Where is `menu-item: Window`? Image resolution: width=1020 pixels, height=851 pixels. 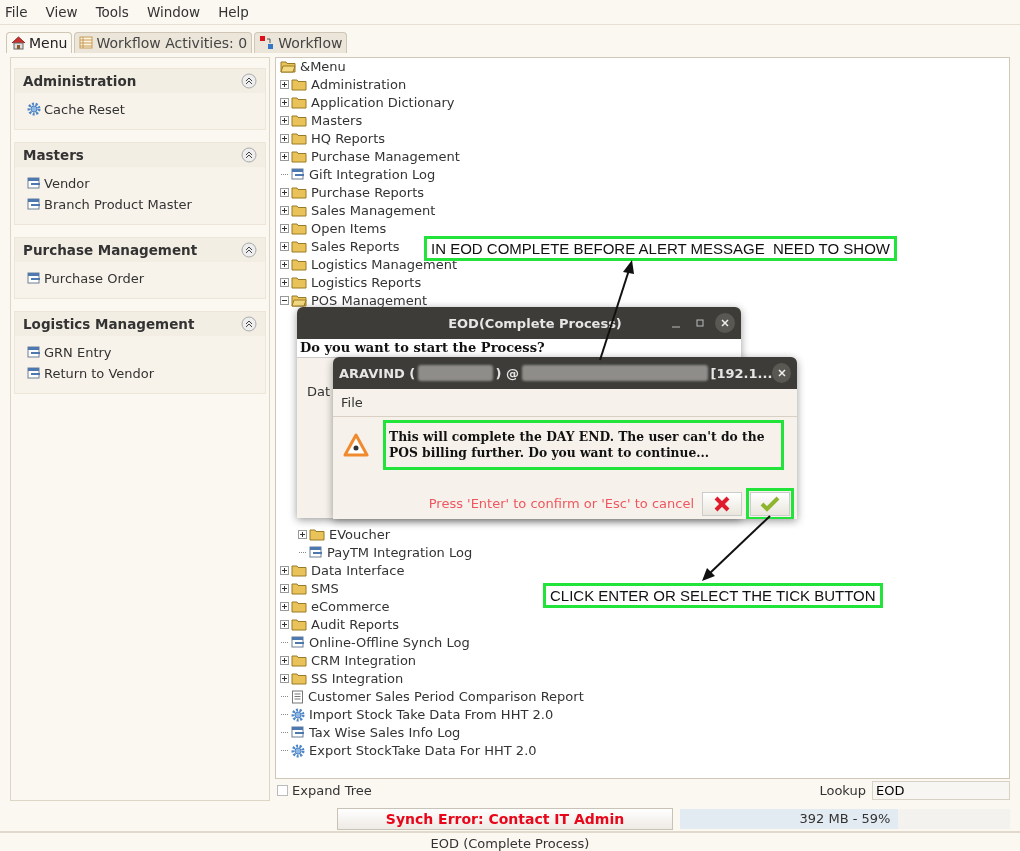 menu-item: Window is located at coordinates (177, 11).